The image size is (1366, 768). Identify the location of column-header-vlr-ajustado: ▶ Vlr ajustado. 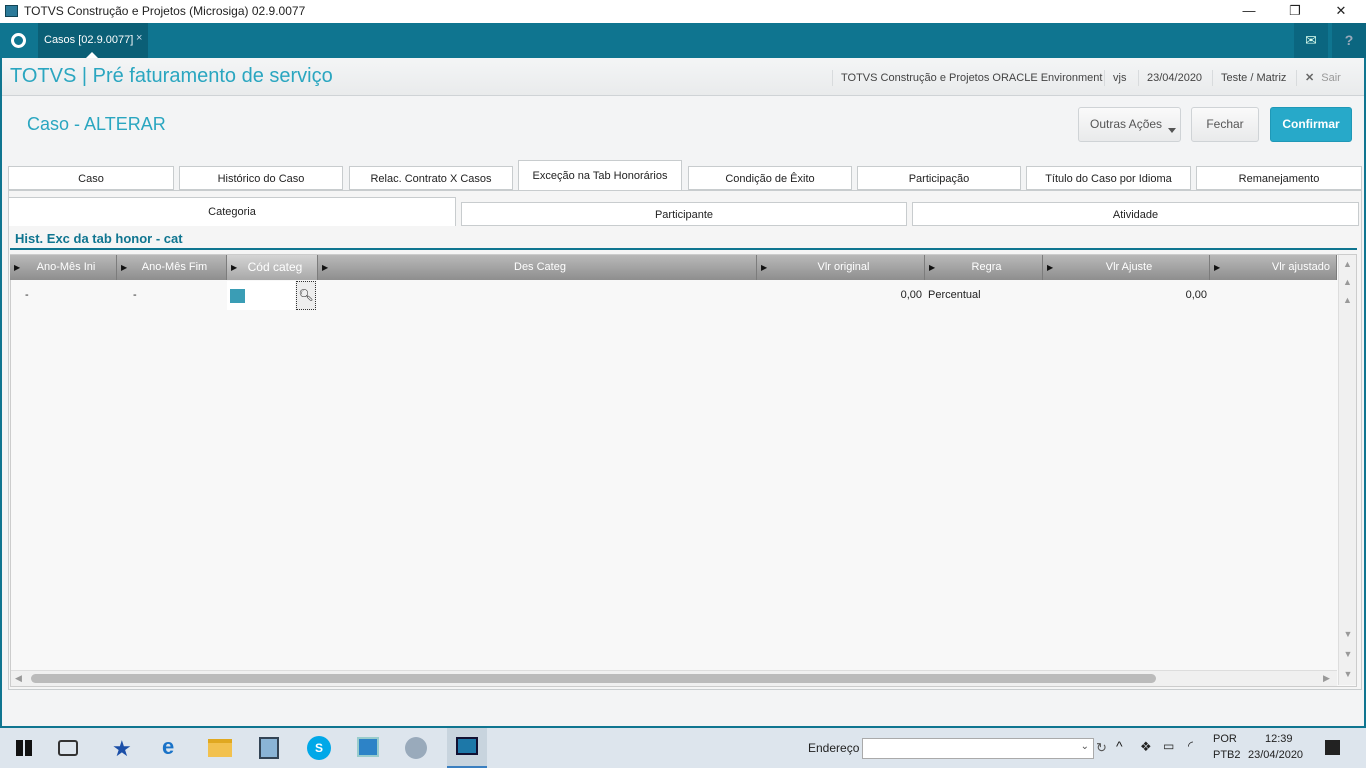
(1273, 267).